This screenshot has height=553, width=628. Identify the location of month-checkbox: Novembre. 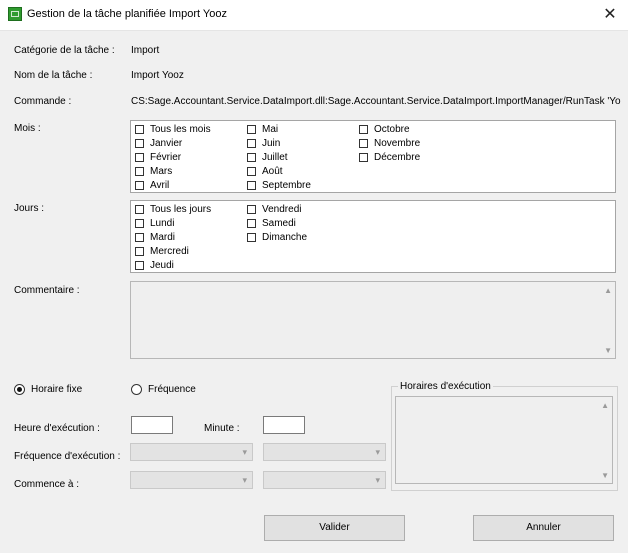
(389, 143).